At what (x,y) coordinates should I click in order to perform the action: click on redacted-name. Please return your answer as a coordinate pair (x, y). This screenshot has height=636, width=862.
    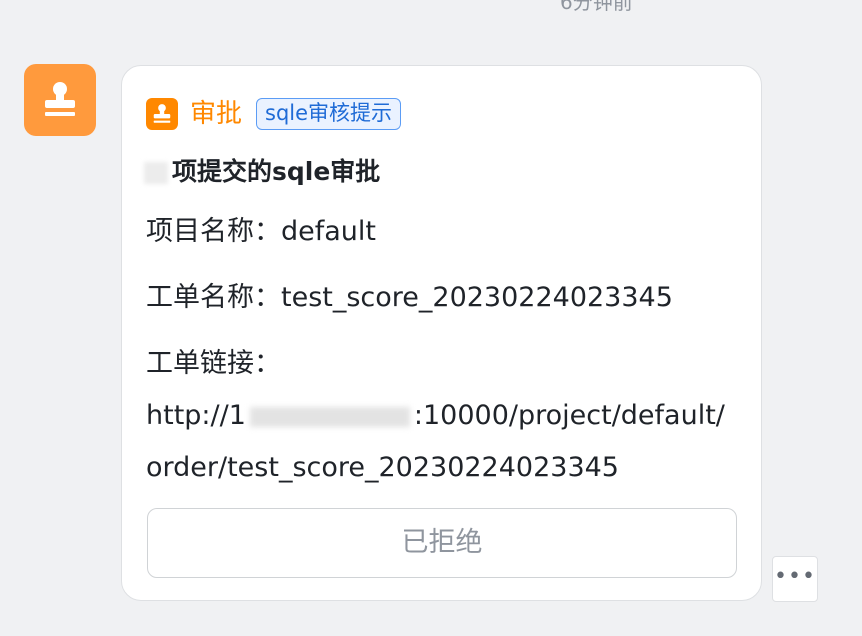
    Looking at the image, I should click on (156, 173).